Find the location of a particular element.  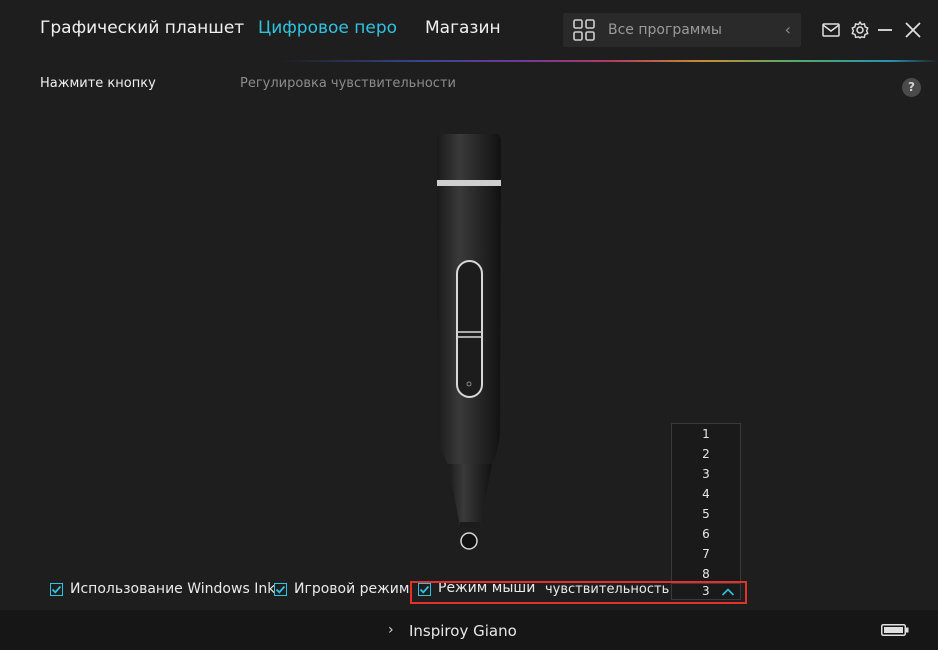

sensitivity-dropdown-list: 1 2 3 4 5 6 7 8 is located at coordinates (706, 511).